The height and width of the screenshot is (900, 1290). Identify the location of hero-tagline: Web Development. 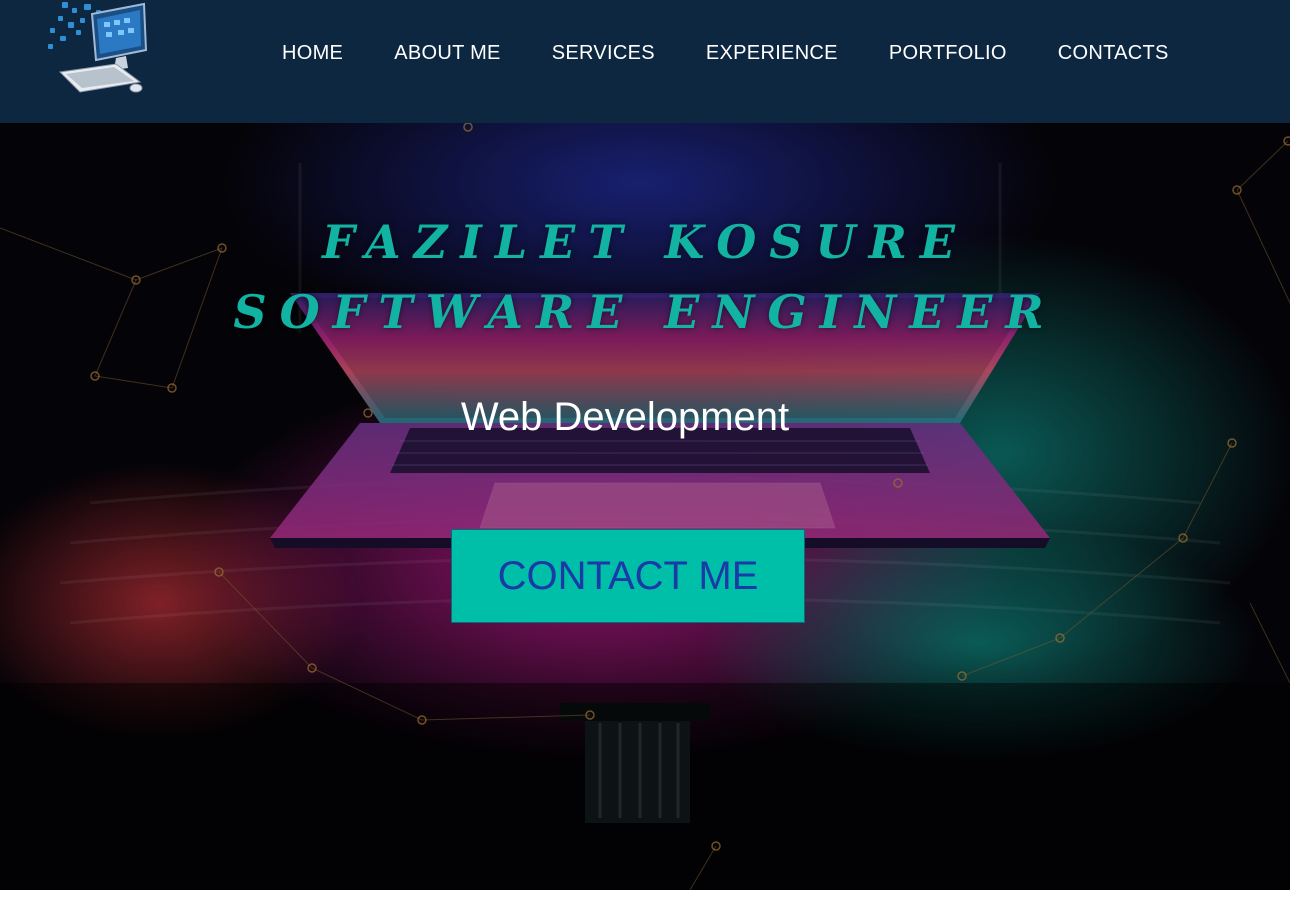
(625, 417).